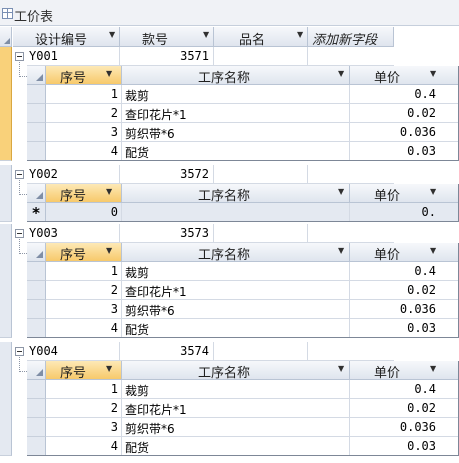  I want to click on cell-style-no: 3572, so click(167, 174).